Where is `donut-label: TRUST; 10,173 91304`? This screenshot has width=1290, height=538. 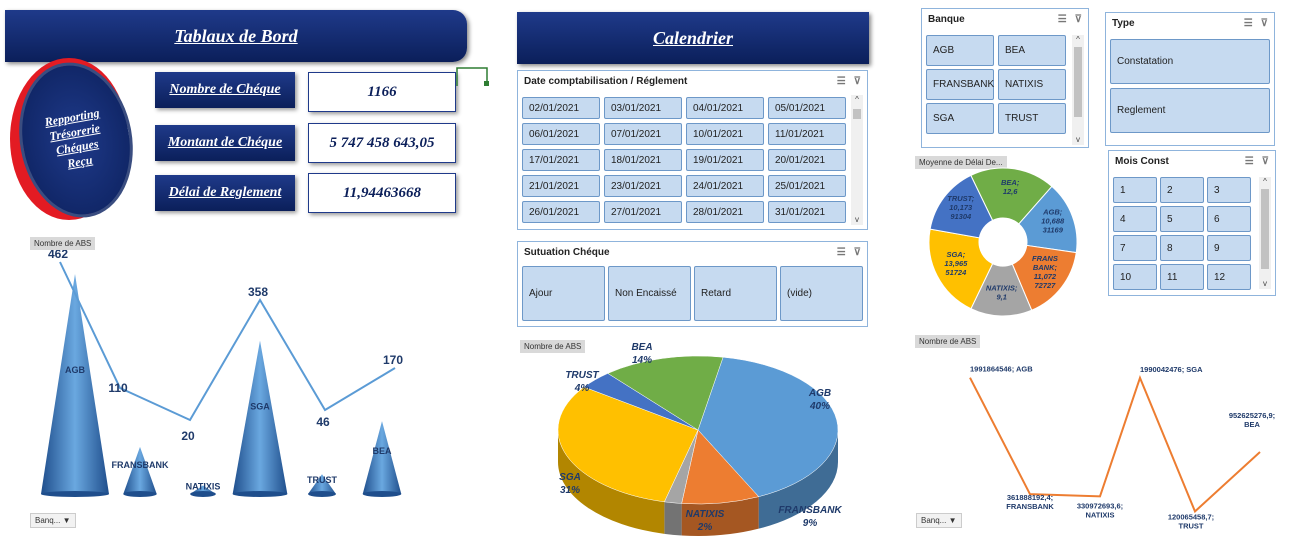 donut-label: TRUST; 10,173 91304 is located at coordinates (960, 207).